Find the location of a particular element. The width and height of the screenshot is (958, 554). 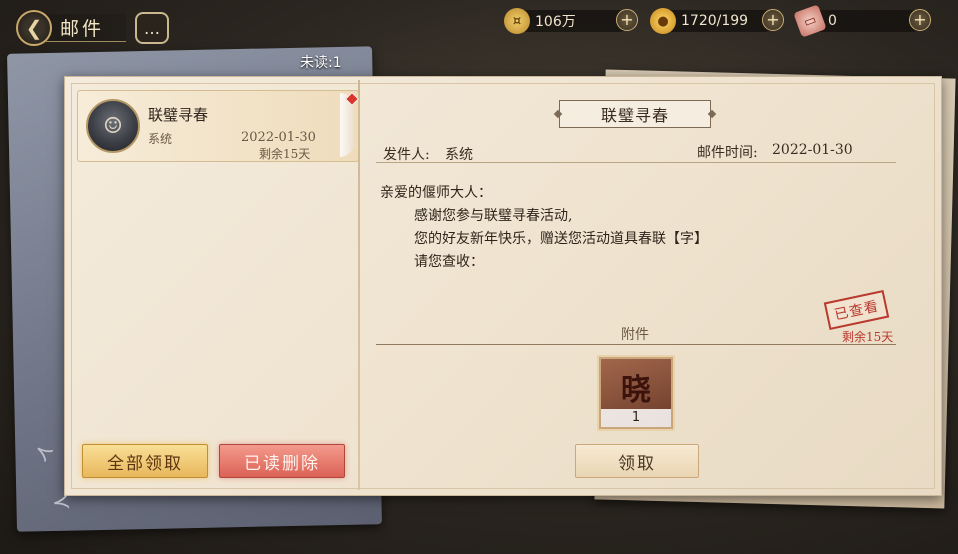

add-coin-button: + is located at coordinates (627, 20).